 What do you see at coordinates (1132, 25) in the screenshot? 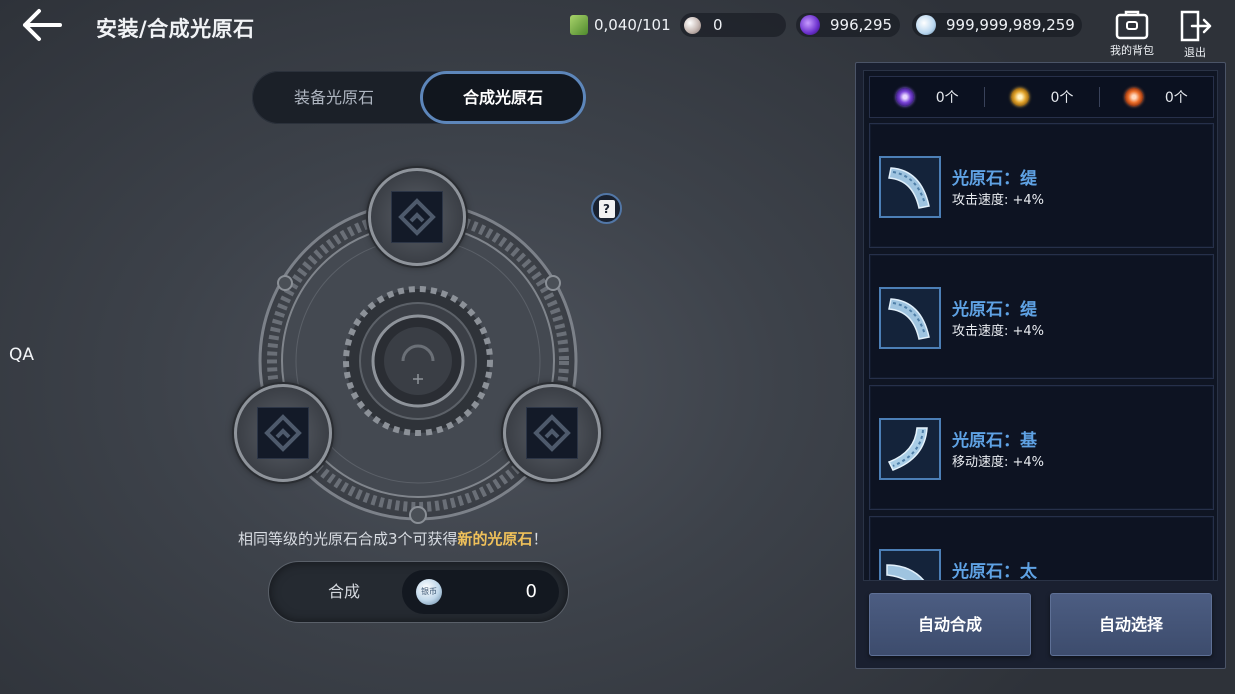
I see `backpack-icon` at bounding box center [1132, 25].